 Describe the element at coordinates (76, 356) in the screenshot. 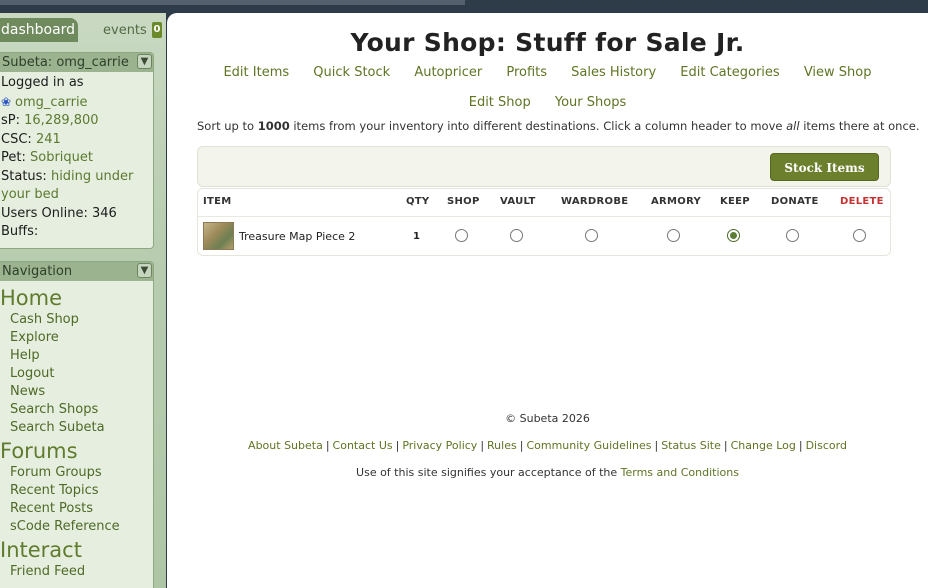

I see `nav-item-help: Help` at that location.